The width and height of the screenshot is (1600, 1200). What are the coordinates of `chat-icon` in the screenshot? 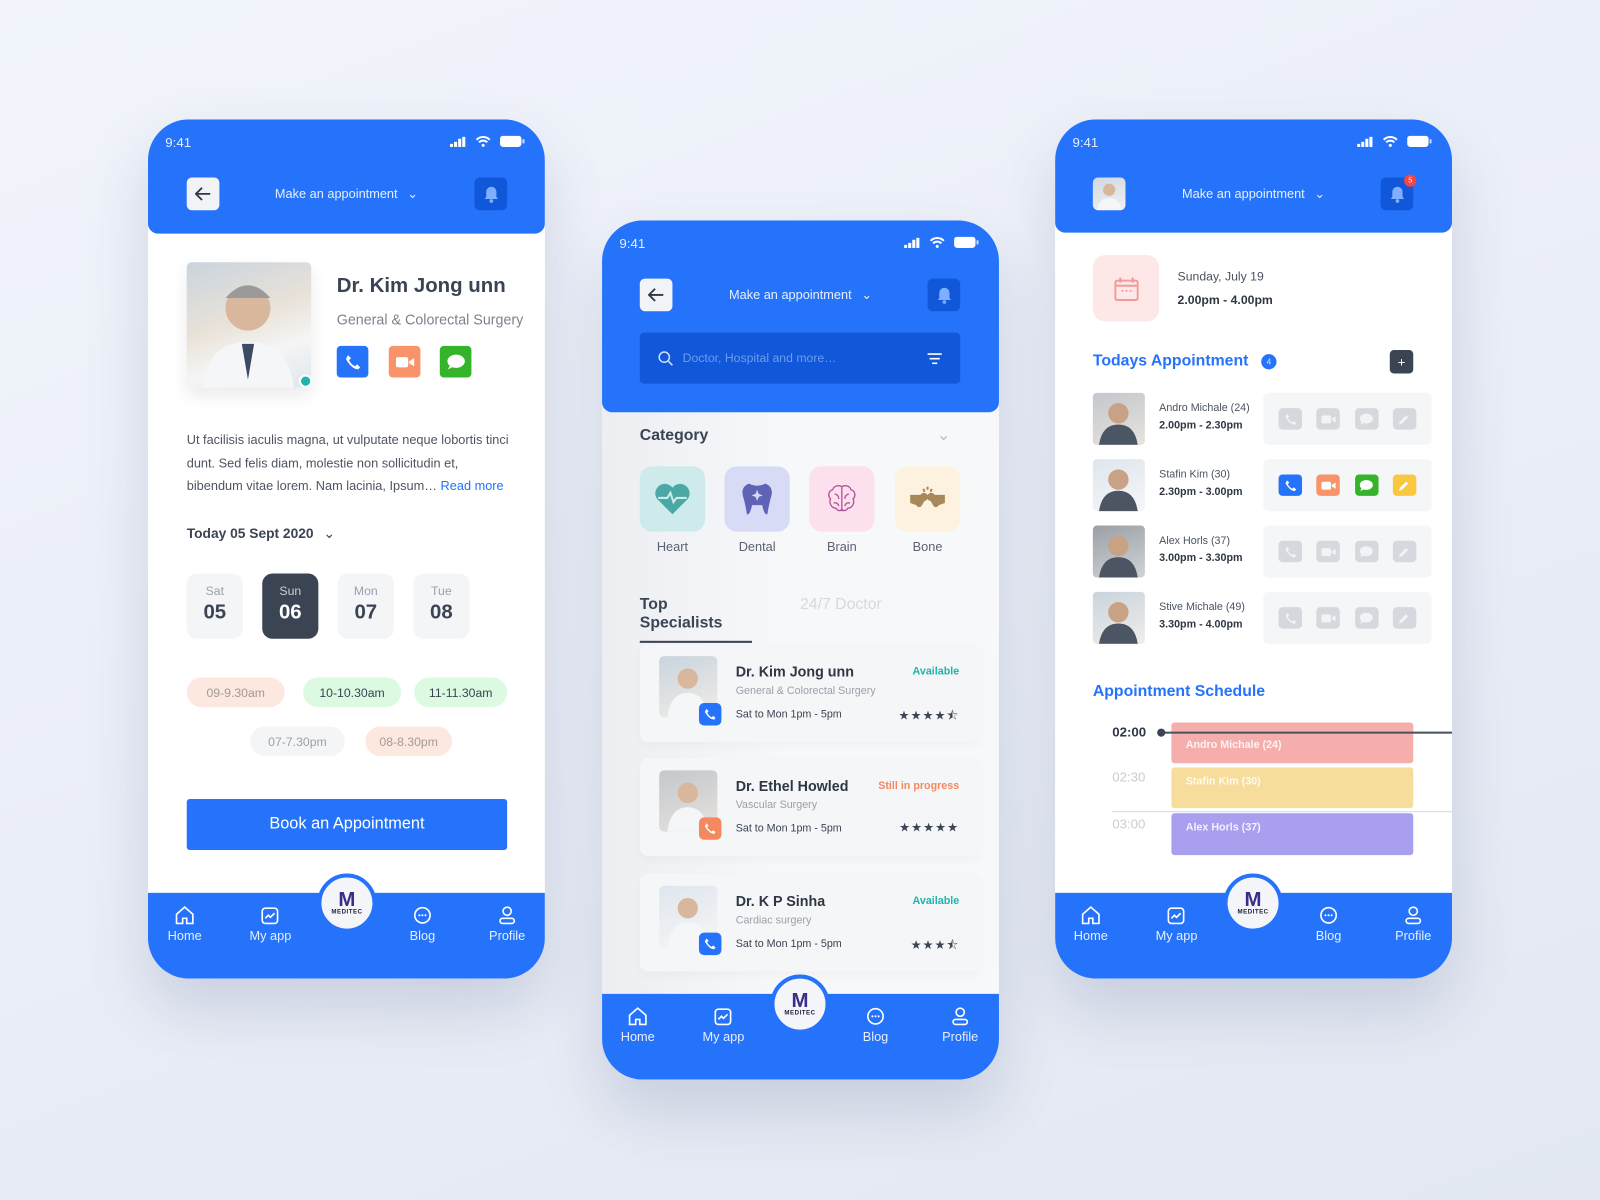 It's located at (1366, 618).